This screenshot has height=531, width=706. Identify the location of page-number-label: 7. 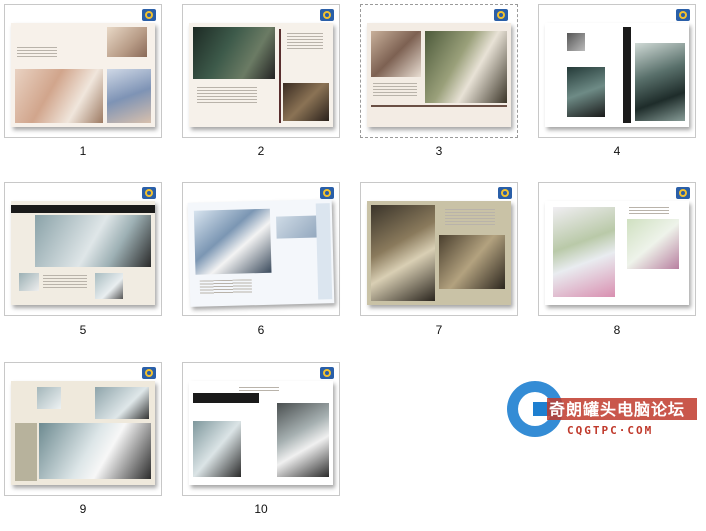
(439, 330).